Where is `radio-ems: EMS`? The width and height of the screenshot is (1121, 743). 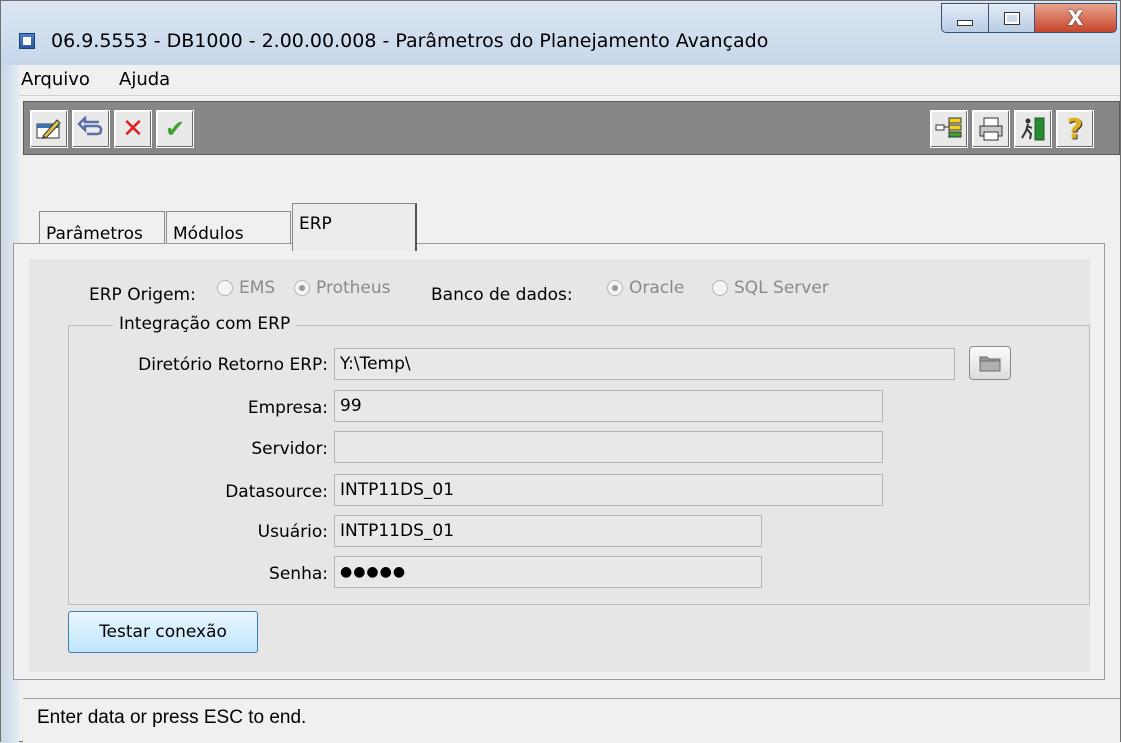
radio-ems: EMS is located at coordinates (246, 288).